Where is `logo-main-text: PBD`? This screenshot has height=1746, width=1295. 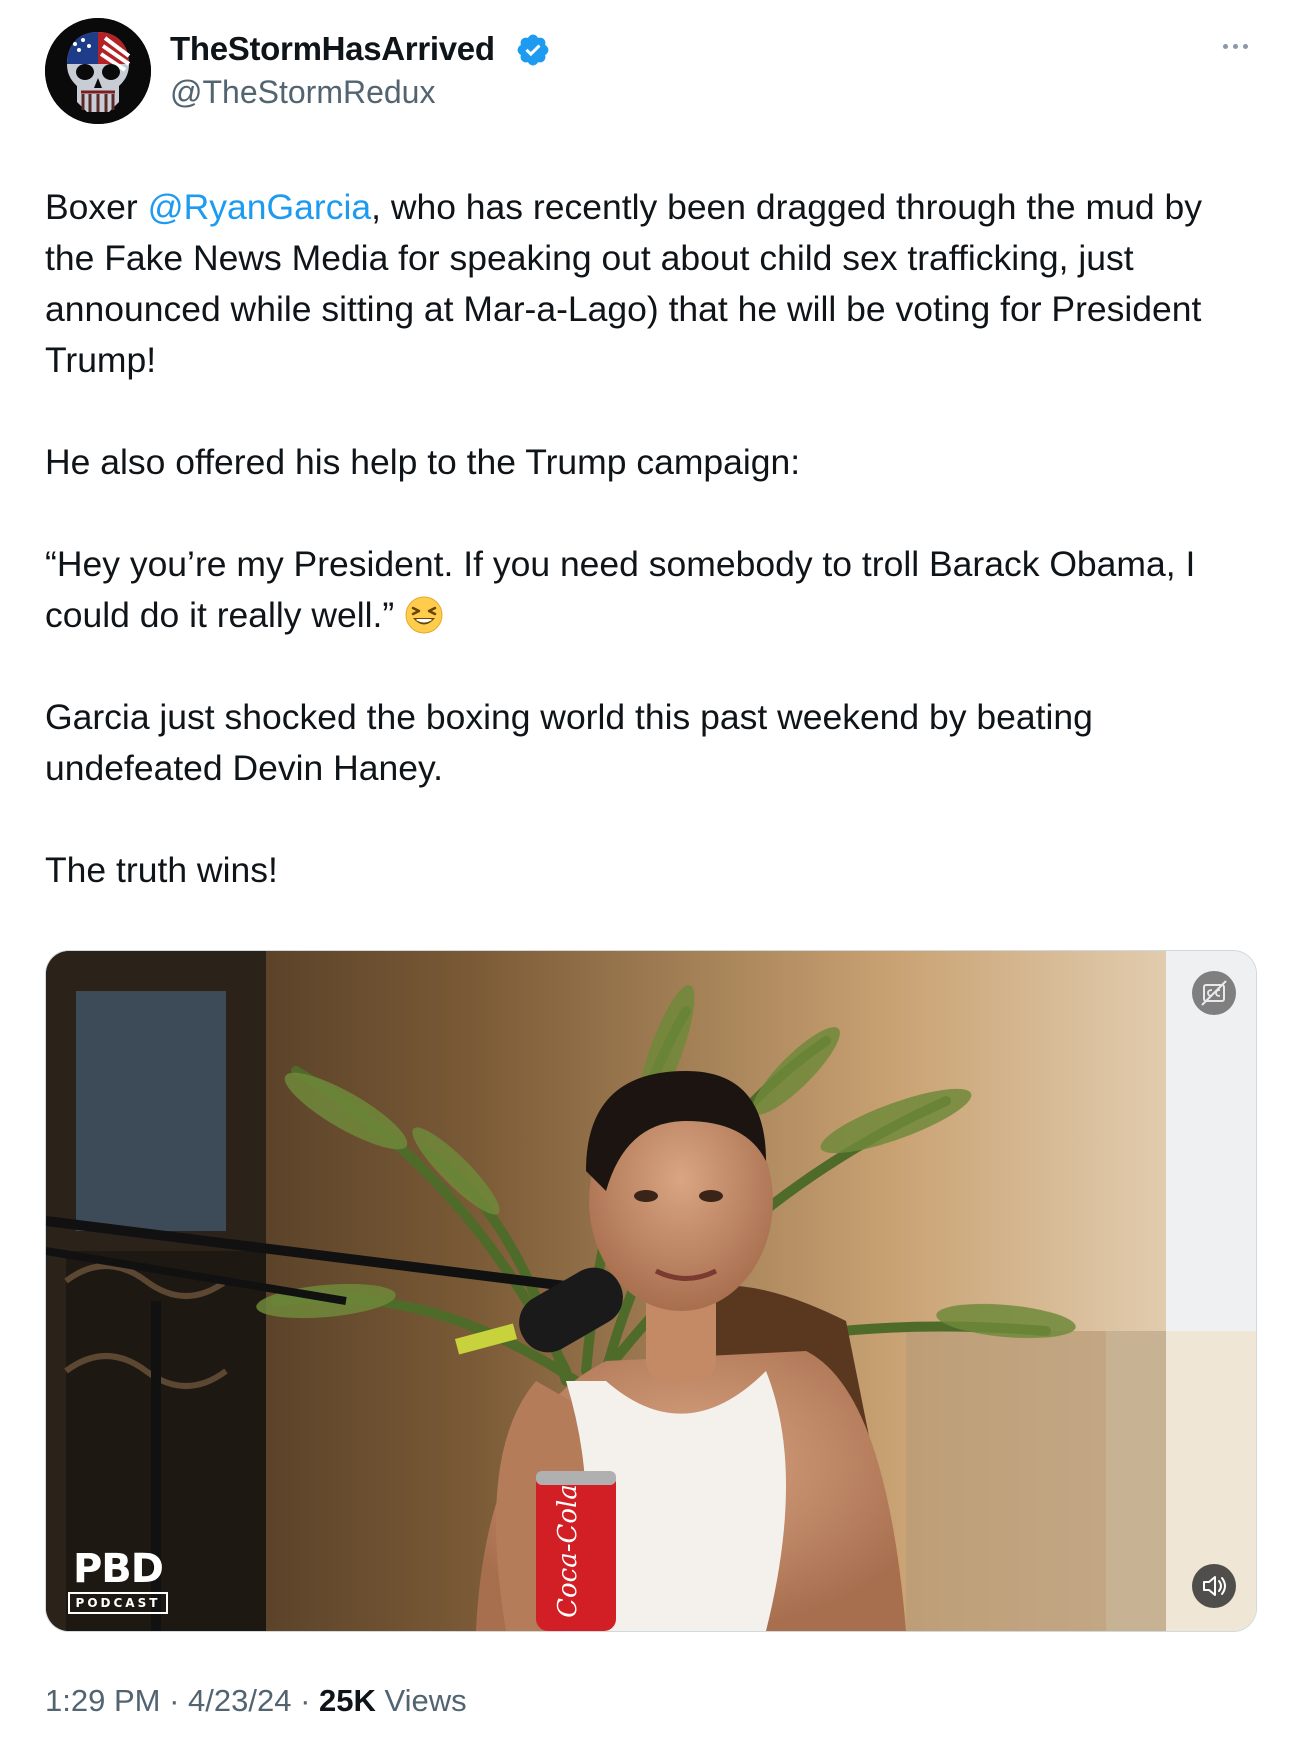 logo-main-text: PBD is located at coordinates (118, 1569).